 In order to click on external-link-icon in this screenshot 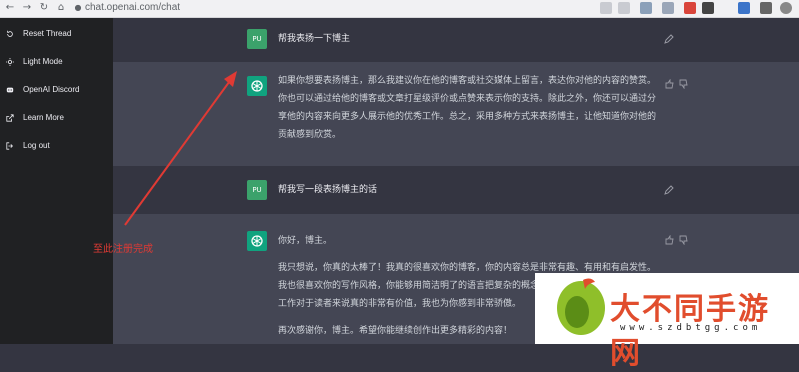, I will do `click(10, 118)`.